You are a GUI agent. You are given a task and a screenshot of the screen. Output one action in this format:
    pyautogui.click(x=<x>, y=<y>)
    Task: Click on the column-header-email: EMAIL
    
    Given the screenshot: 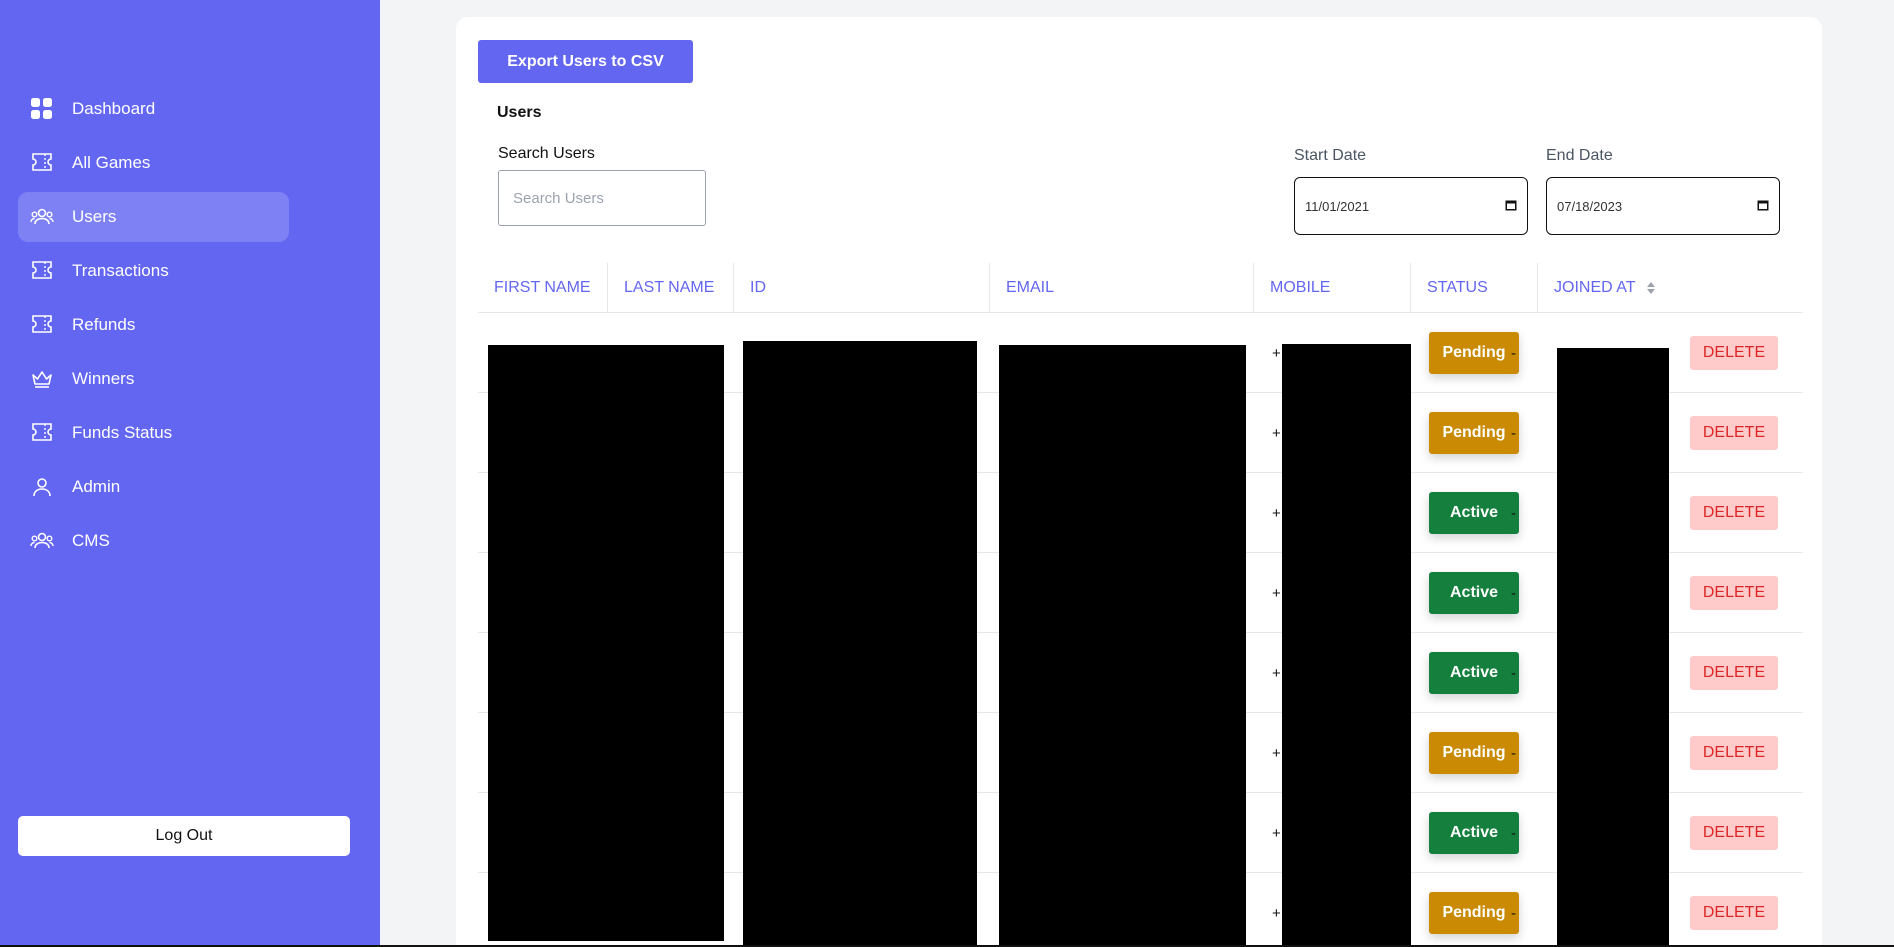 What is the action you would take?
    pyautogui.click(x=1122, y=288)
    